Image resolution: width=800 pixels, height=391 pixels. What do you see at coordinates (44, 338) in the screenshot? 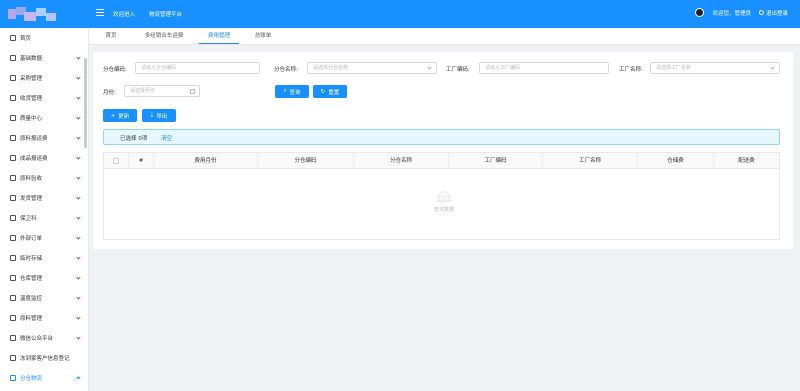
I see `sidebar-item-wechat: 微信公众平台` at bounding box center [44, 338].